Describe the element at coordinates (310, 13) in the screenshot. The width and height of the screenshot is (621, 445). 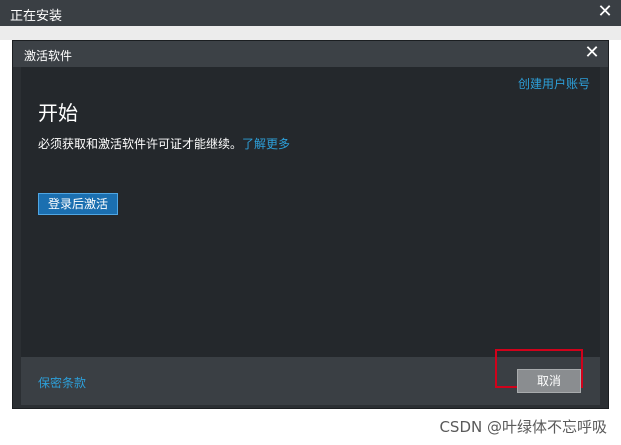
I see `installer-titlebar: 正在安装 ✕` at that location.